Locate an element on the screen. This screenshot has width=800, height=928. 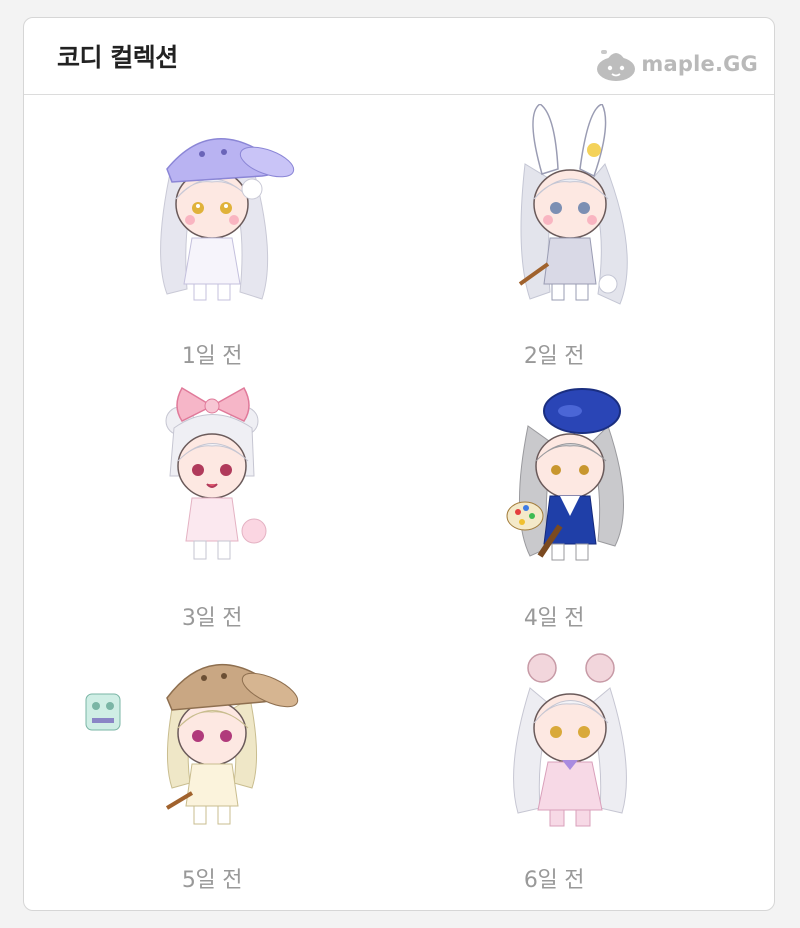
brand-logo: maple.GG is located at coordinates (676, 64).